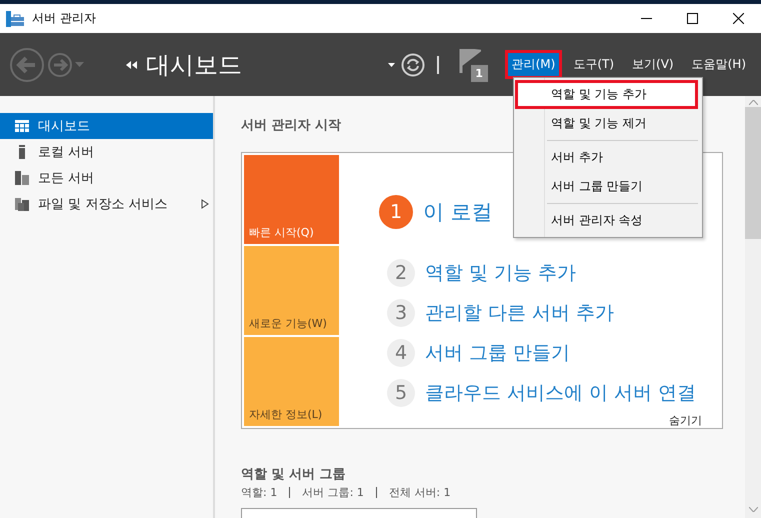  What do you see at coordinates (401, 393) in the screenshot?
I see `step-number: 5` at bounding box center [401, 393].